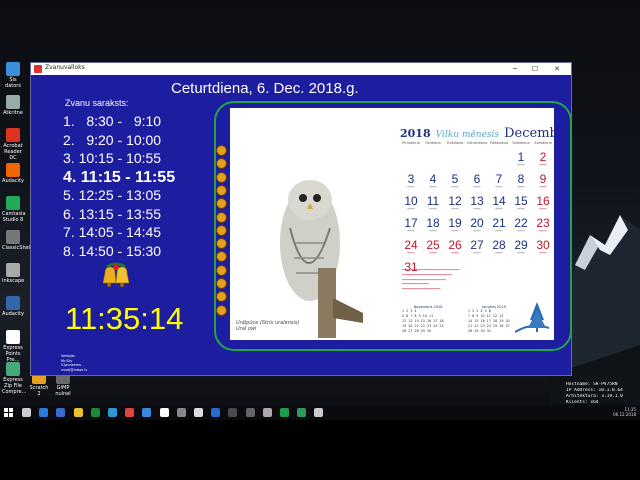 The width and height of the screenshot is (640, 480). I want to click on tray-date: 06.12.2018, so click(624, 414).